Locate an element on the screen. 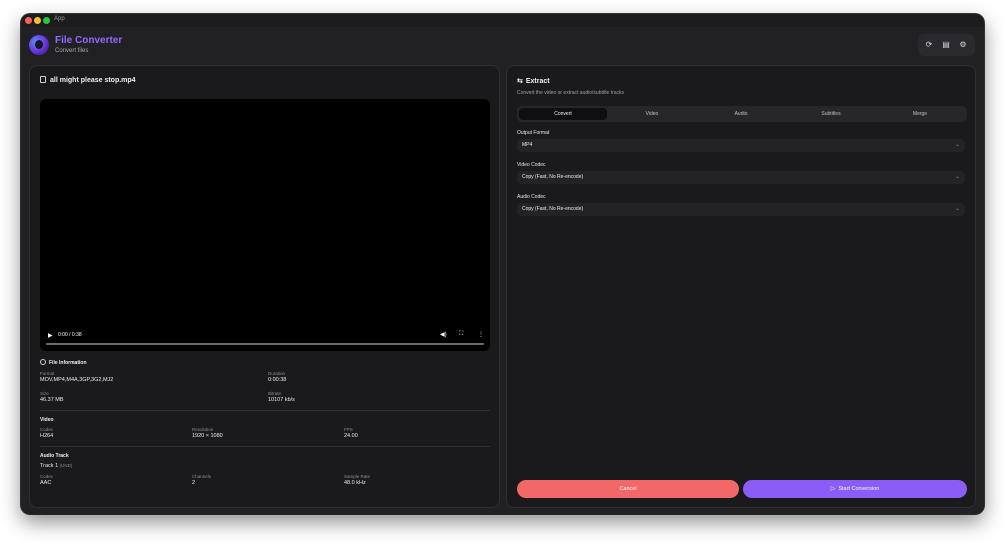 The width and height of the screenshot is (1005, 543). tab-subtitles: Subtitles is located at coordinates (831, 114).